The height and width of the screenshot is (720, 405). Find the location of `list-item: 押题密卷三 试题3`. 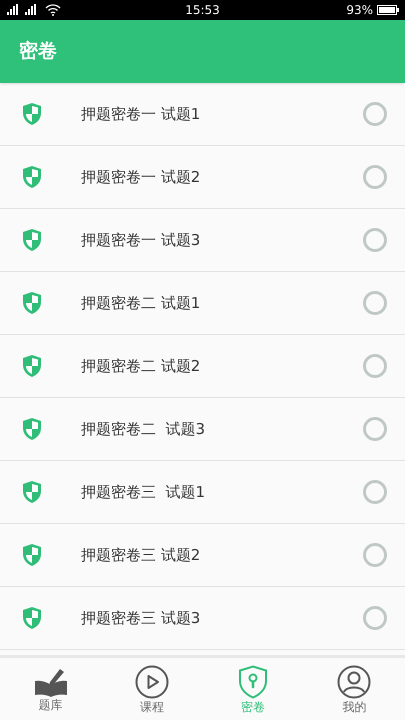

list-item: 押题密卷三 试题3 is located at coordinates (202, 618).